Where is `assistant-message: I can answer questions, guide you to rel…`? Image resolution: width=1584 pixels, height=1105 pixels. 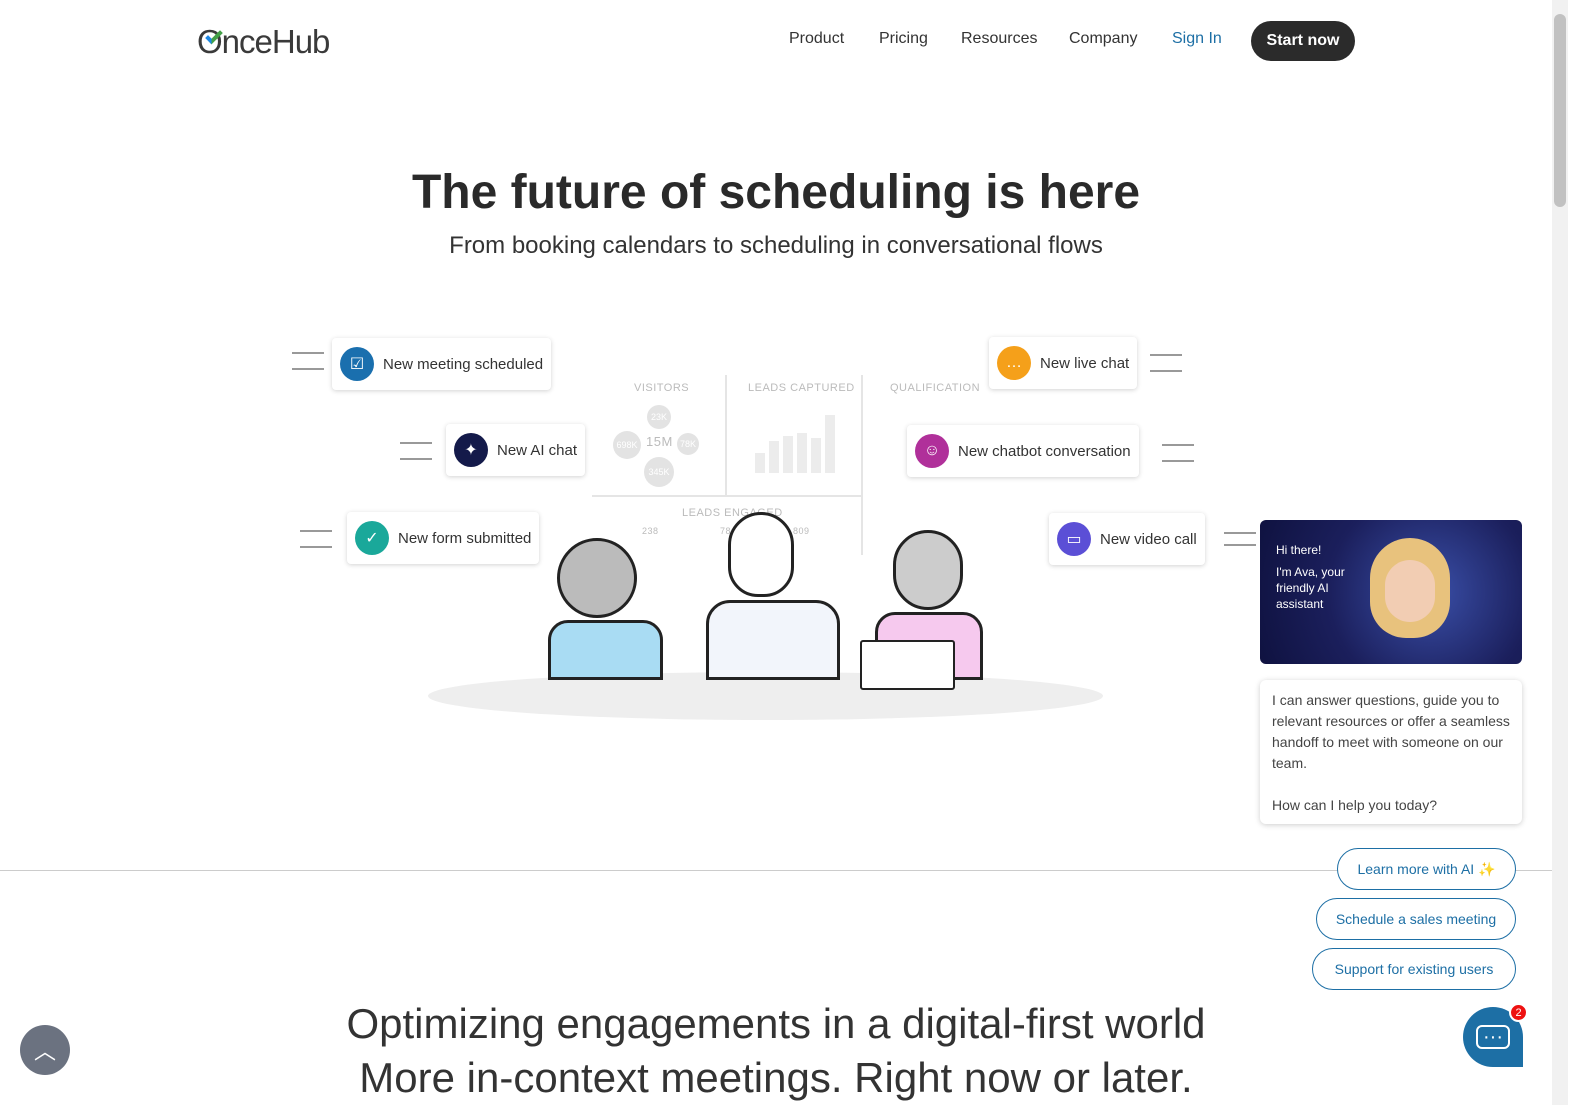 assistant-message: I can answer questions, guide you to rel… is located at coordinates (1391, 752).